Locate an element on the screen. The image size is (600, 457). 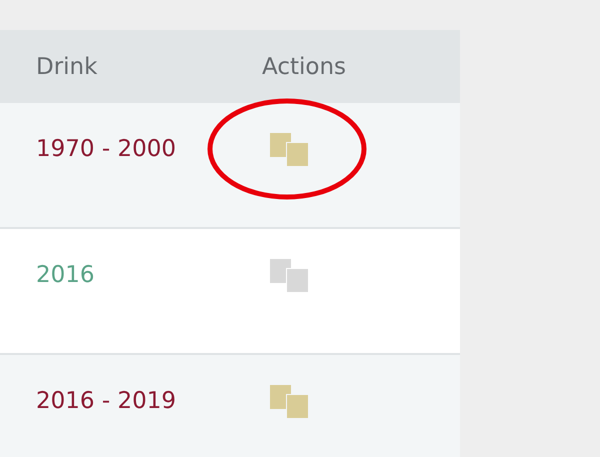
column-header: Drink is located at coordinates (66, 67).